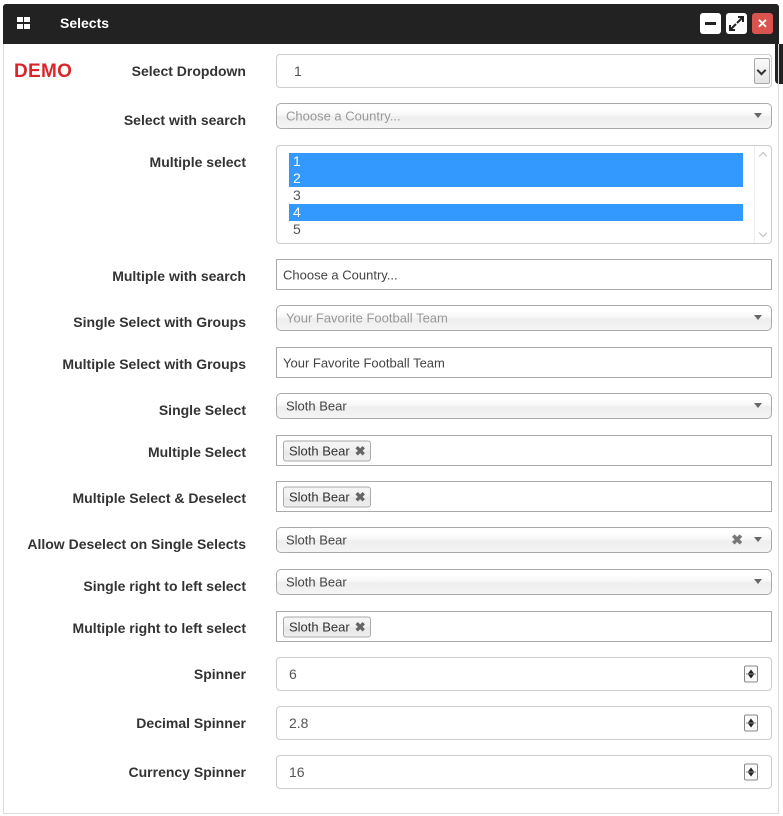 This screenshot has height=816, width=783. Describe the element at coordinates (524, 772) in the screenshot. I see `currency-spinner-input: 16` at that location.